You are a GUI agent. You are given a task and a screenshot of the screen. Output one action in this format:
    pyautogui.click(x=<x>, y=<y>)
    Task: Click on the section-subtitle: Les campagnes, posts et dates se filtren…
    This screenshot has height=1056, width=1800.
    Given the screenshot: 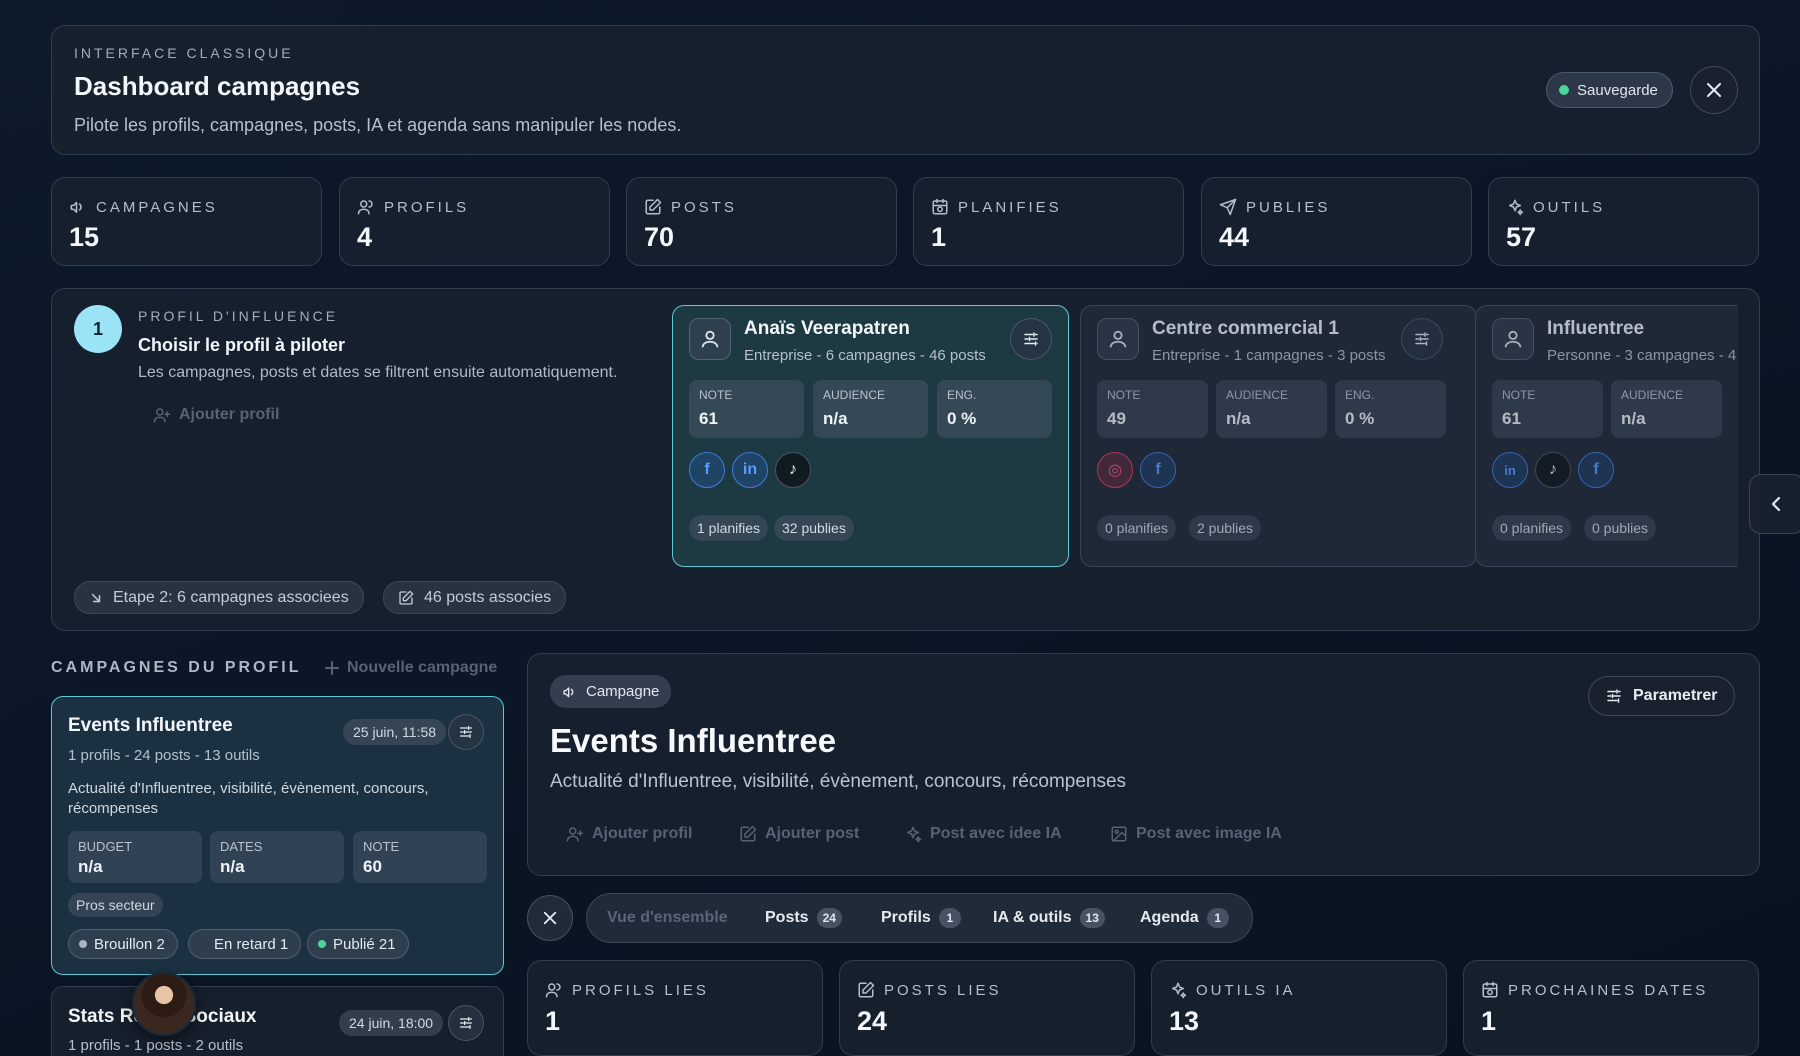 What is the action you would take?
    pyautogui.click(x=378, y=372)
    